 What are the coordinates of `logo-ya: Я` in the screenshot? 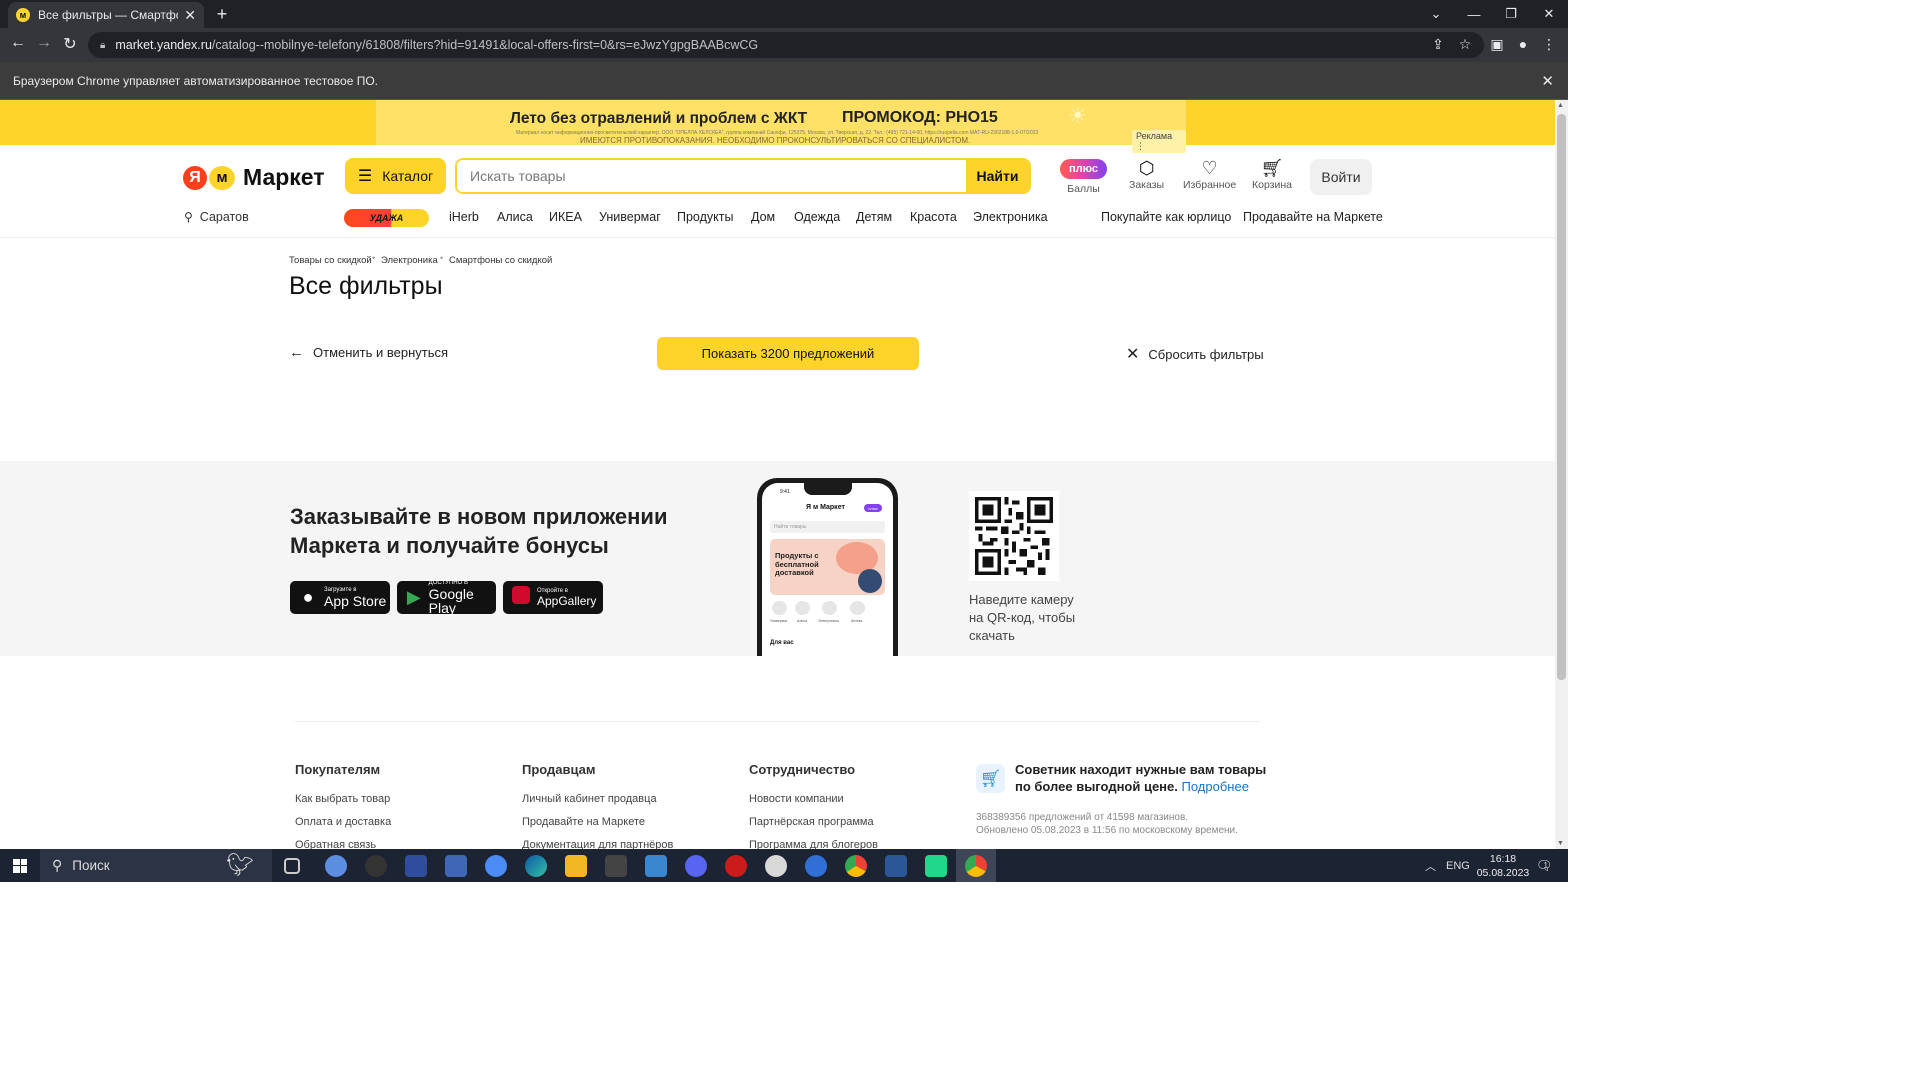 It's located at (195, 177).